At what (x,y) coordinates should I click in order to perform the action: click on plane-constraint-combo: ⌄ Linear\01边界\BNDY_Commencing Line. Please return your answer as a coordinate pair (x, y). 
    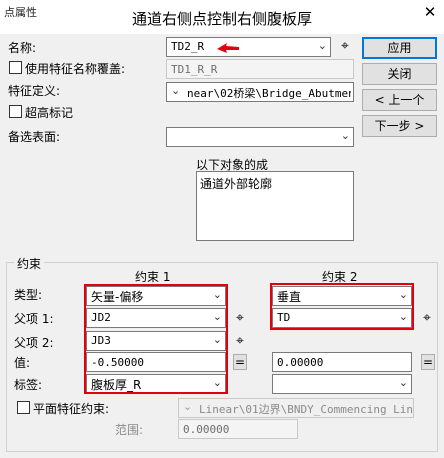
    Looking at the image, I should click on (296, 408).